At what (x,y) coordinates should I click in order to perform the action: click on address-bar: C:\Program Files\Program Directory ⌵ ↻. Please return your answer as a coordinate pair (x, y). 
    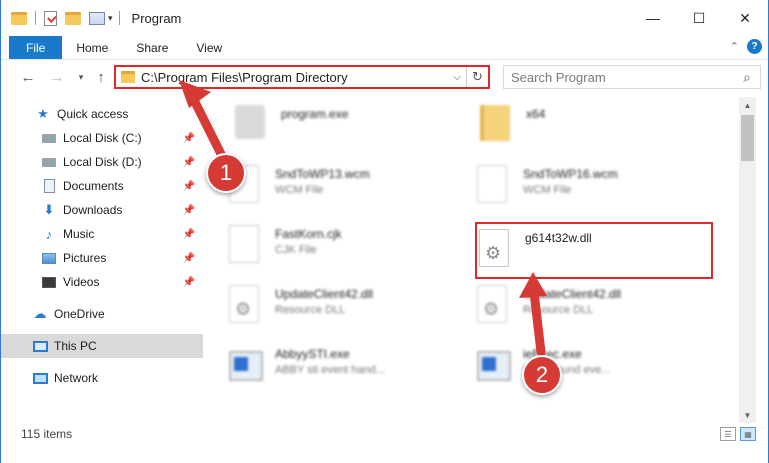
    Looking at the image, I should click on (302, 77).